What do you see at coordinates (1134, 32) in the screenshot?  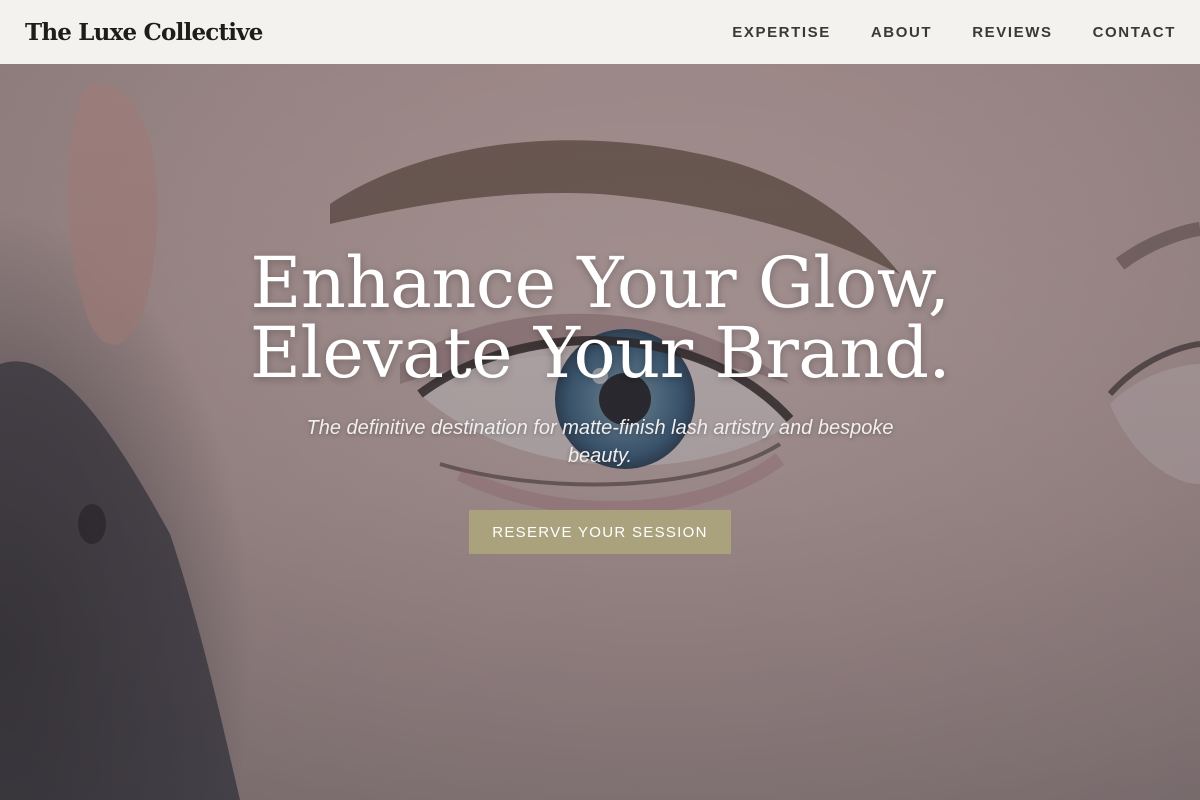 I see `nav-link-contact: CONTACT` at bounding box center [1134, 32].